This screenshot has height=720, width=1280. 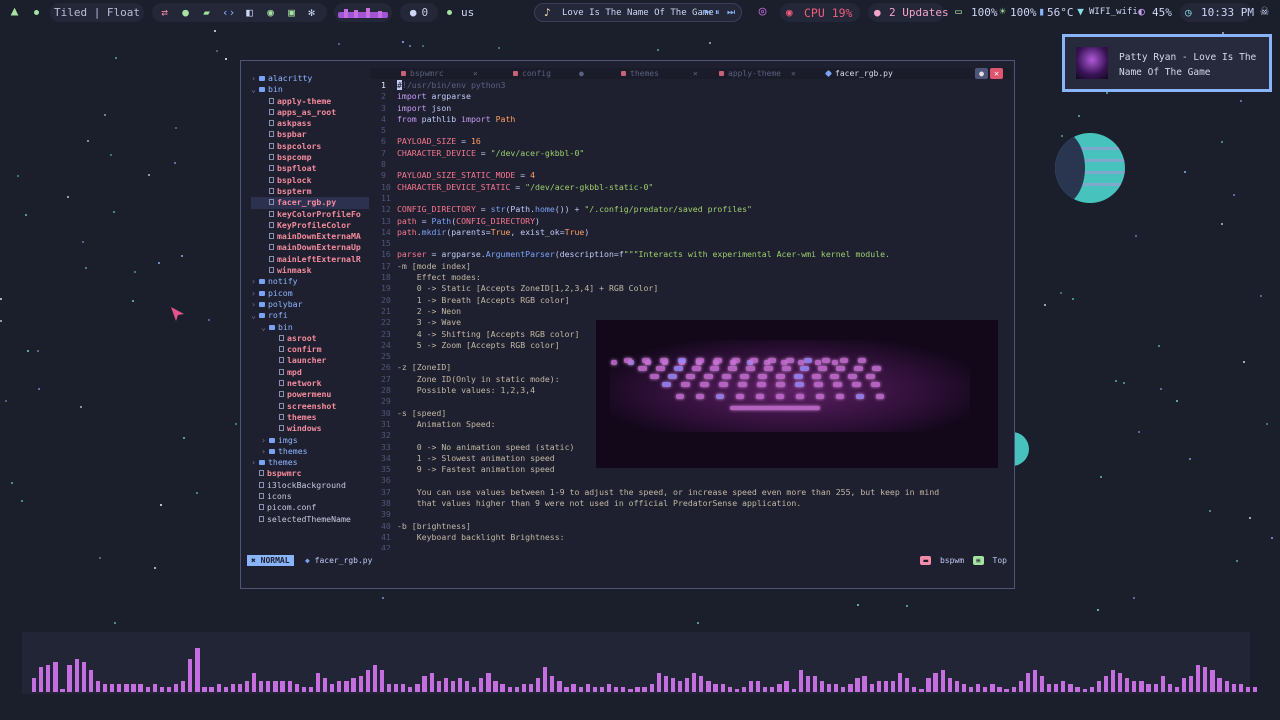 I want to click on tree-item: picom.conf, so click(x=310, y=507).